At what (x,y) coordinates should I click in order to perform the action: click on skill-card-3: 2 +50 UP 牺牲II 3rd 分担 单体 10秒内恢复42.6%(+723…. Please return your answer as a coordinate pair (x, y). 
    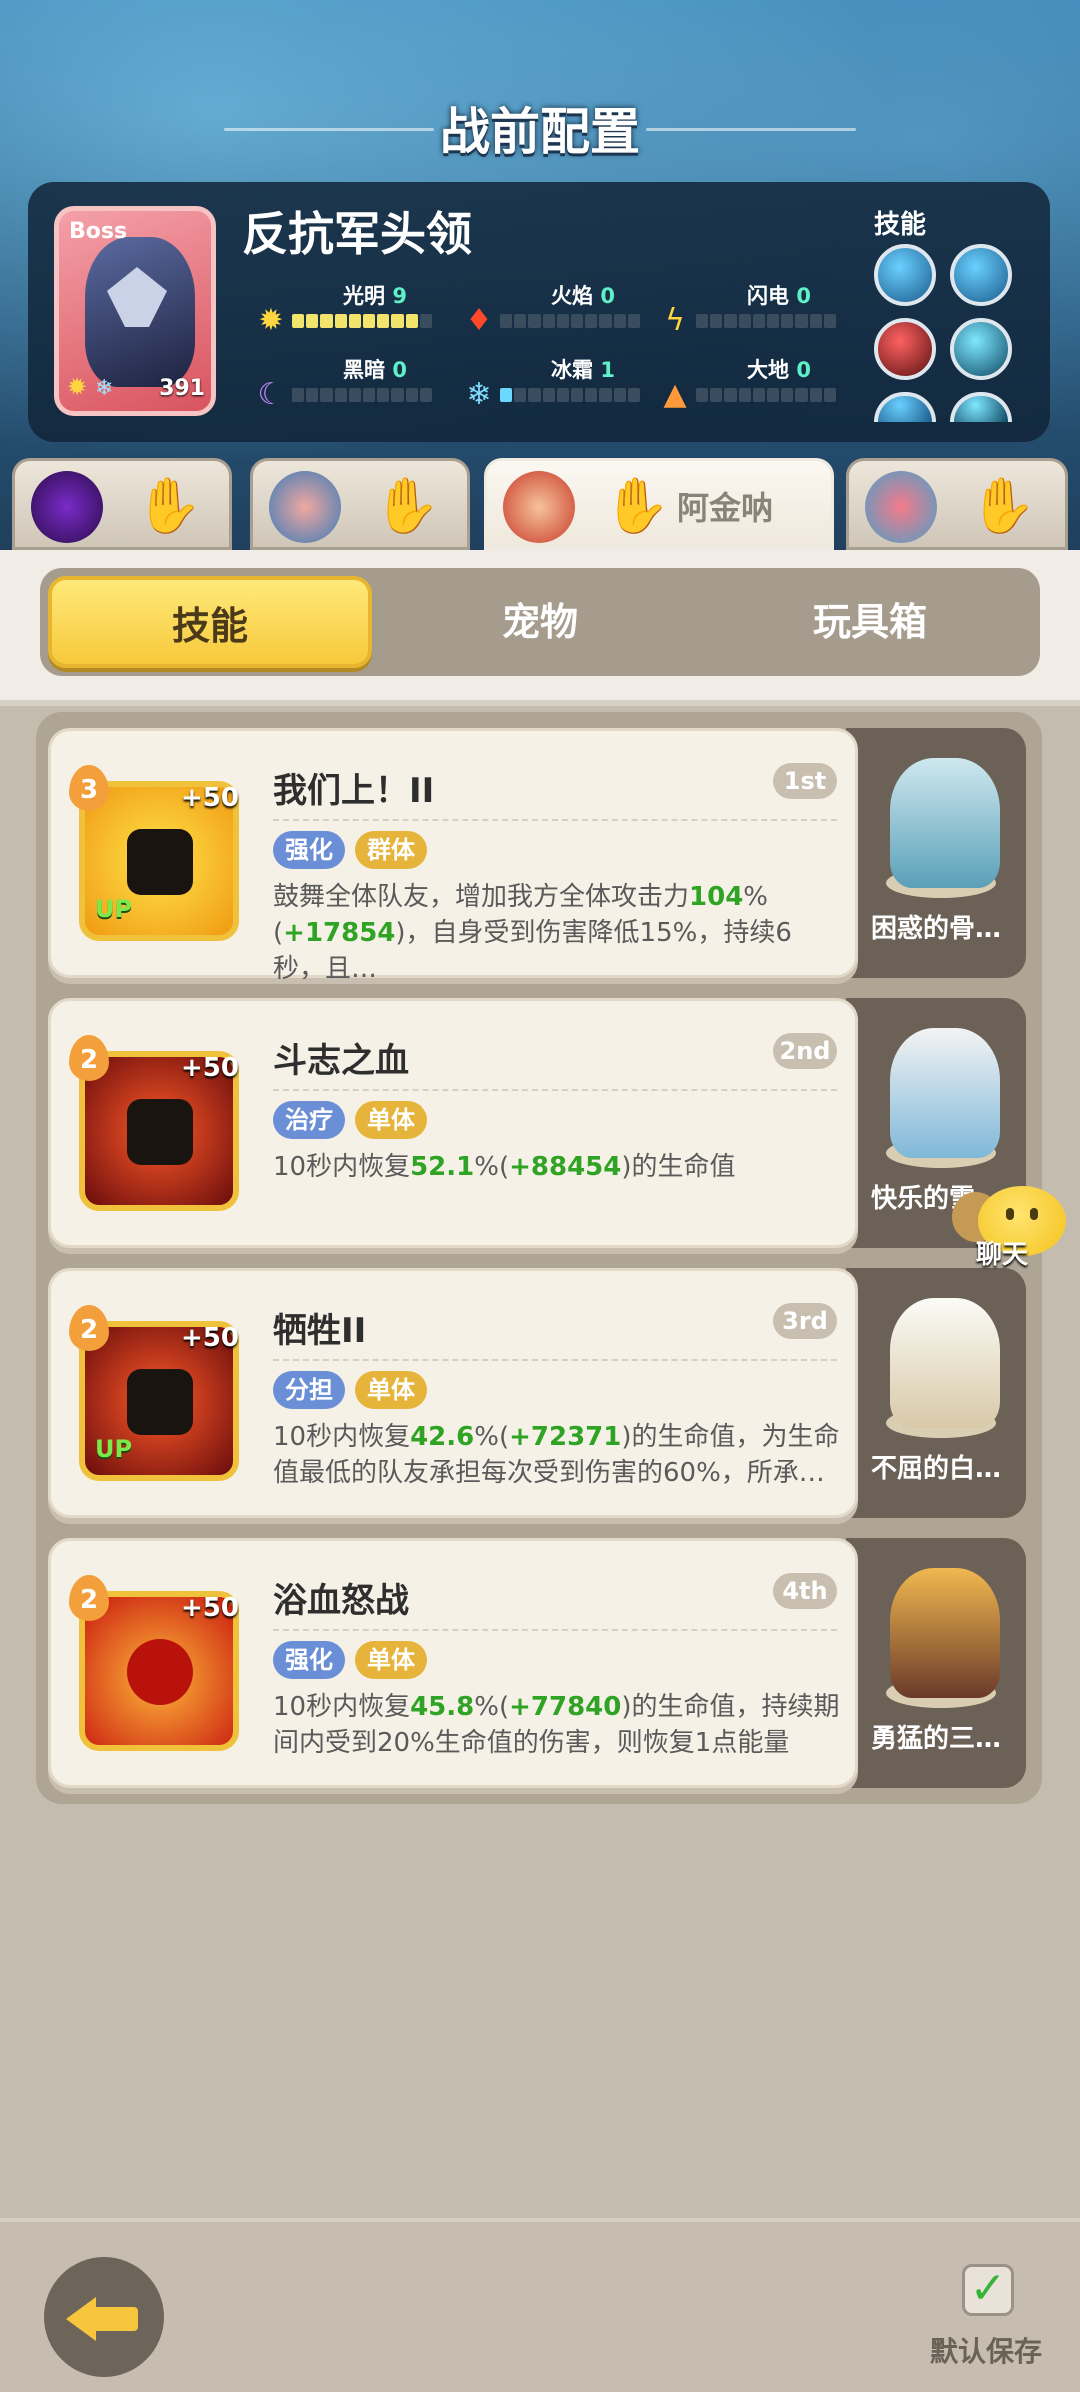
    Looking at the image, I should click on (453, 1393).